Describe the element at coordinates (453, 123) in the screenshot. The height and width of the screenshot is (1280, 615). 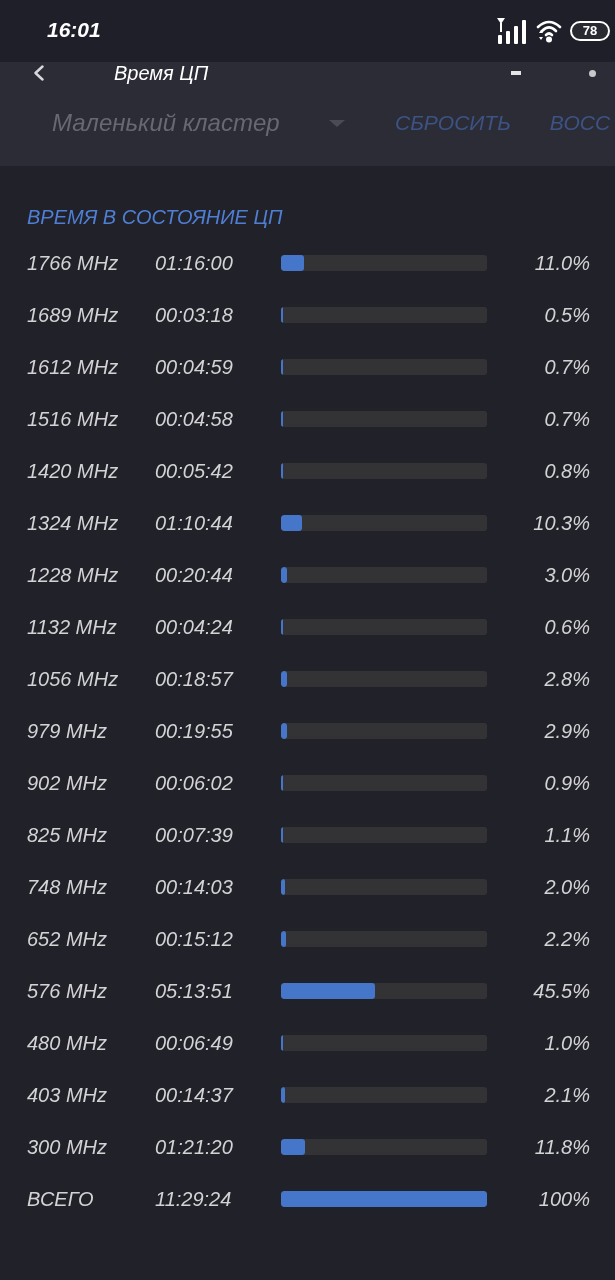
I see `text-button: СБРОСИТЬ` at that location.